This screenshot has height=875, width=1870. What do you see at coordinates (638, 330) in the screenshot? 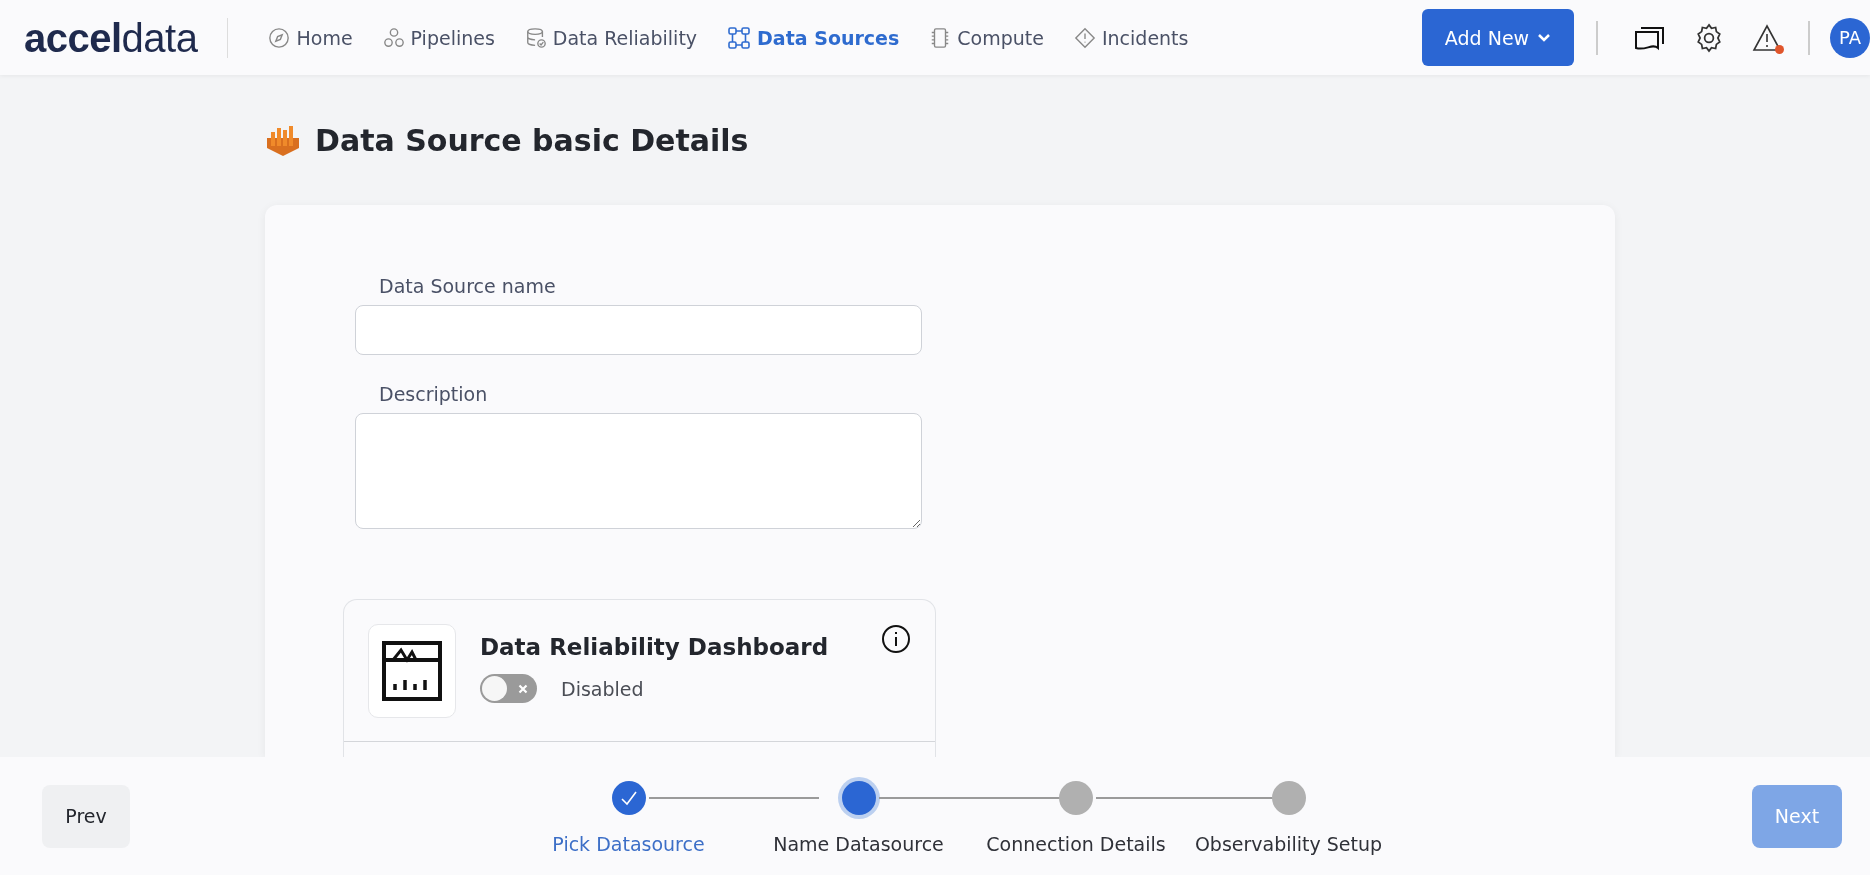
I see `name-input-field` at bounding box center [638, 330].